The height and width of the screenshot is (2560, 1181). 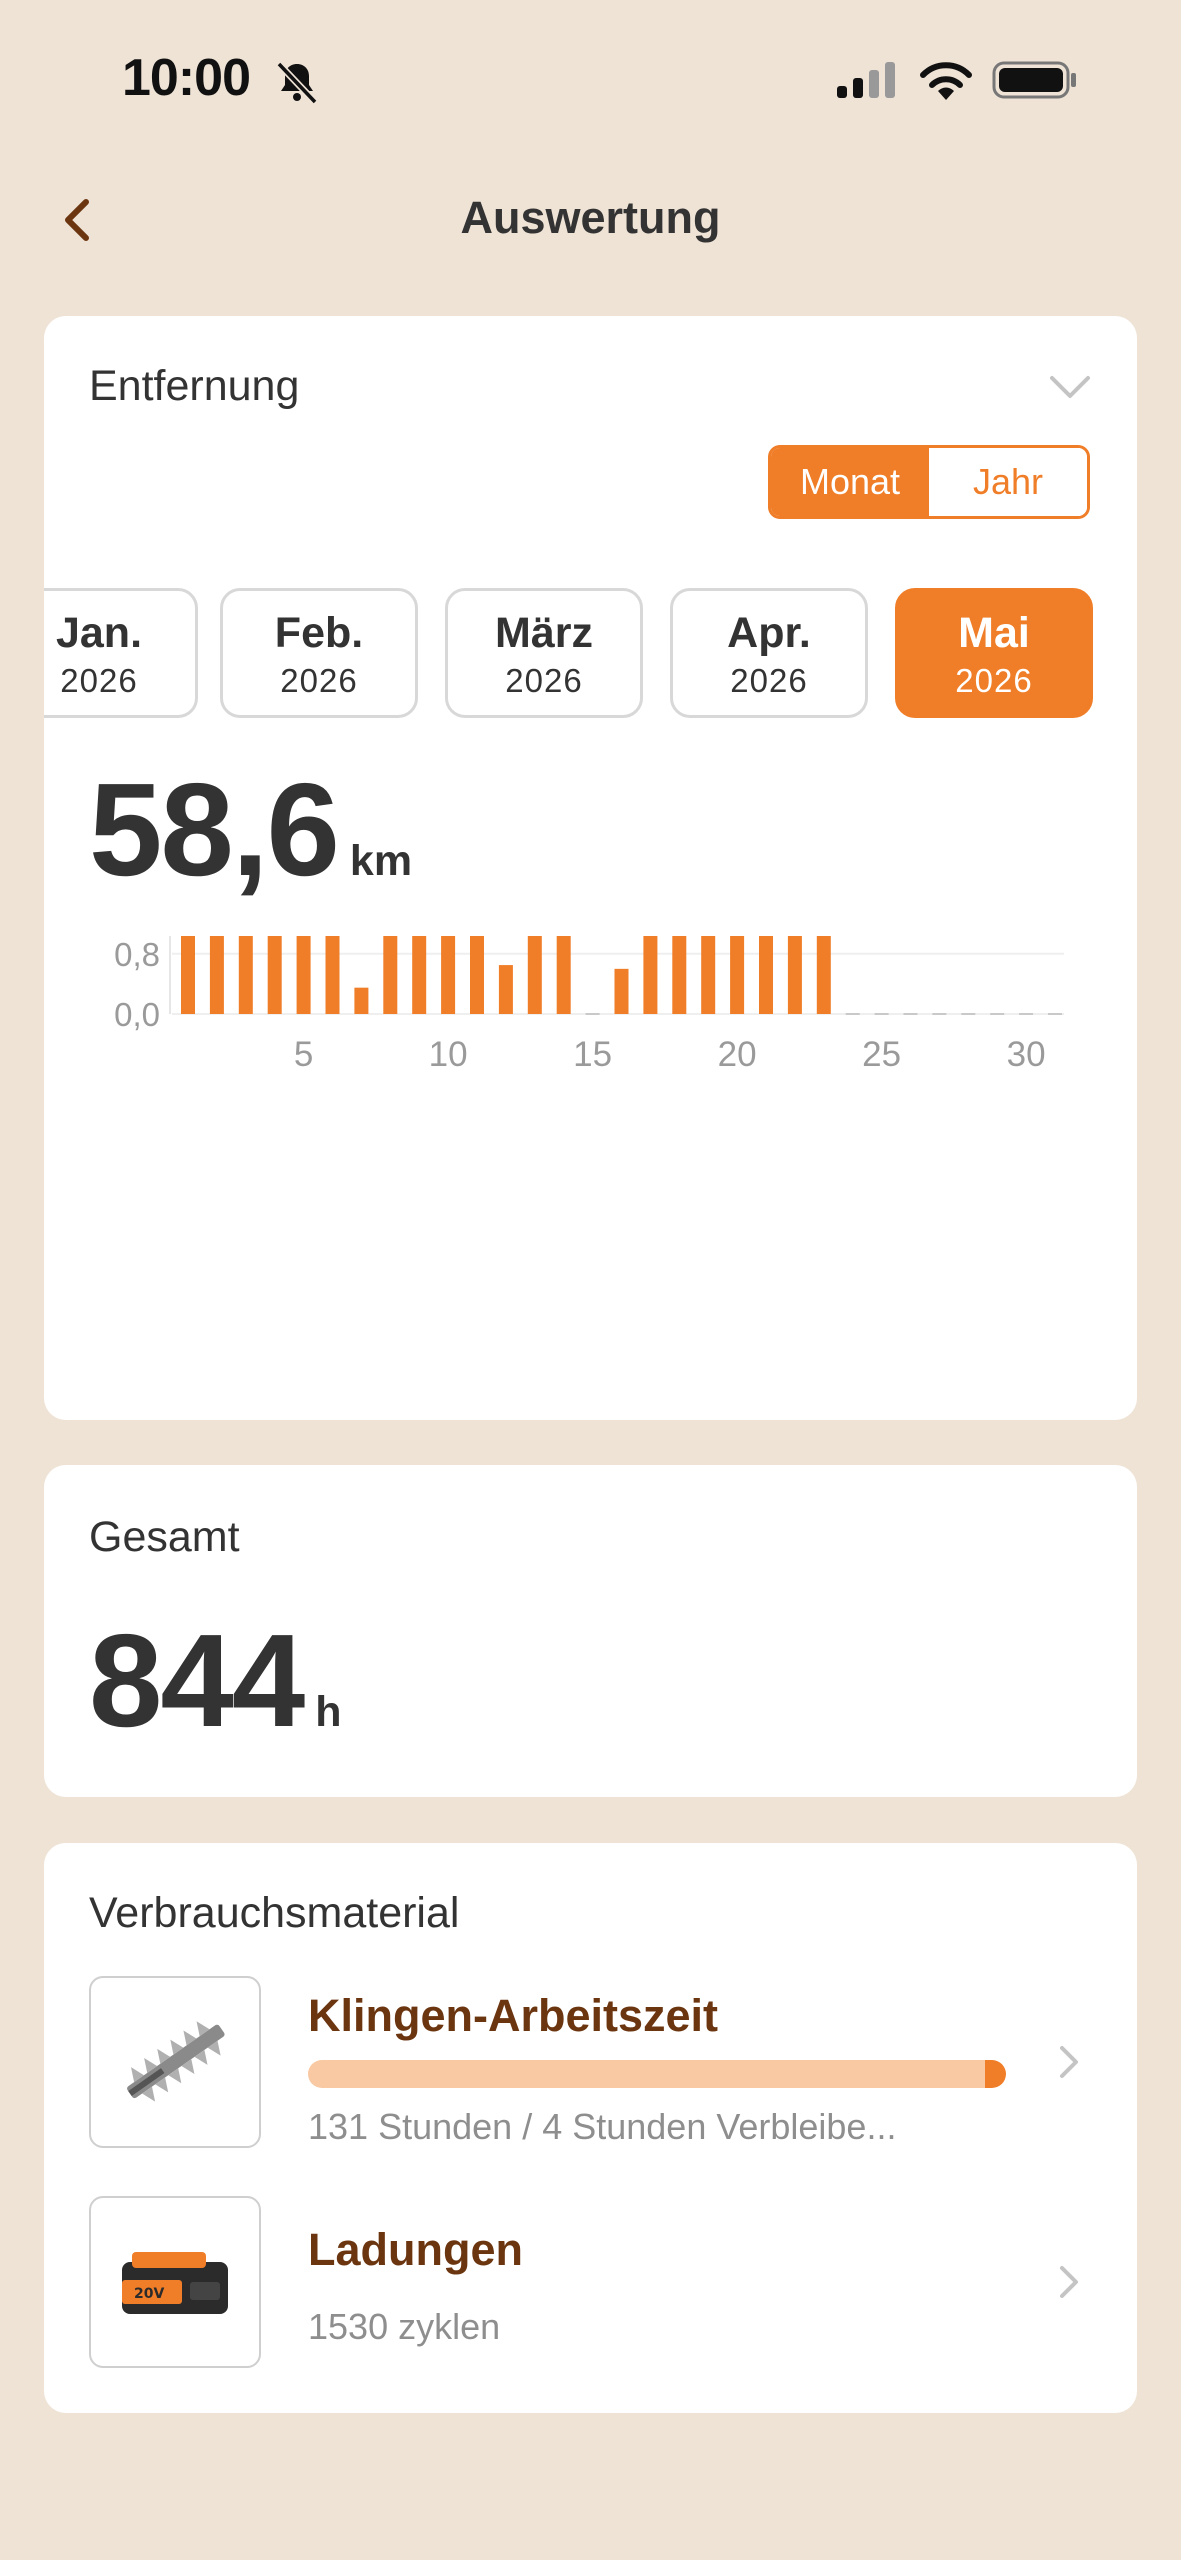 I want to click on wifi-icon, so click(x=946, y=81).